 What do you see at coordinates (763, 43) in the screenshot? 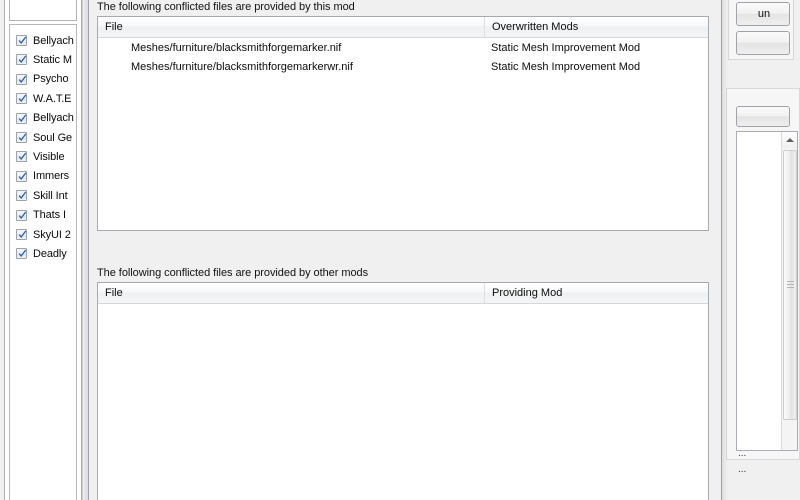
I see `secondary-button` at bounding box center [763, 43].